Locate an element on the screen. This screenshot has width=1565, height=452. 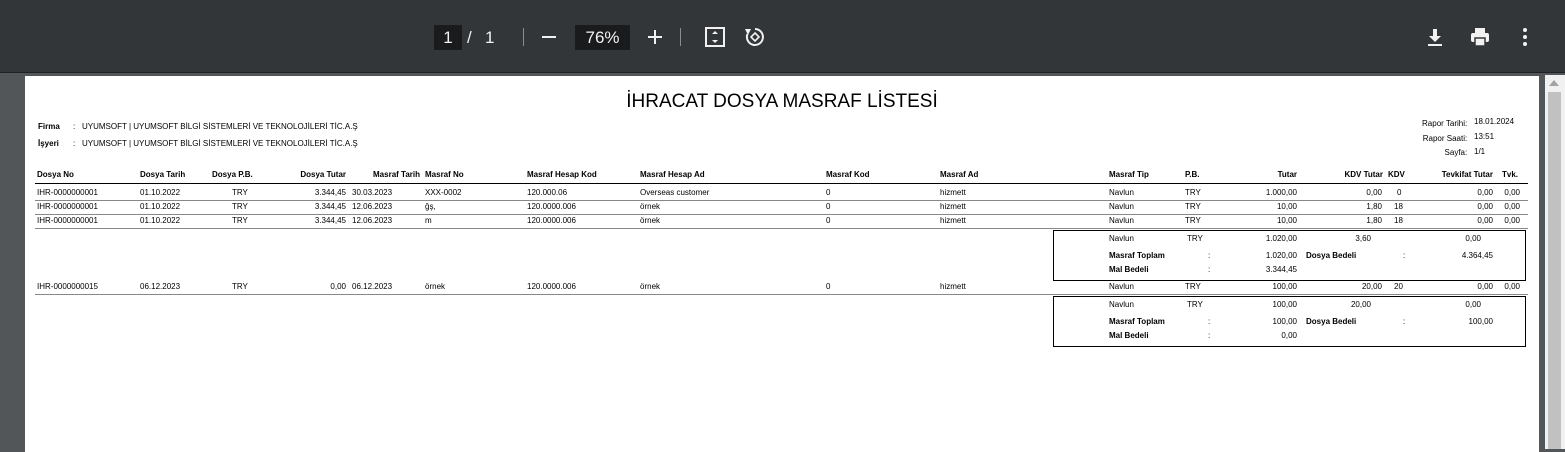
download-button is located at coordinates (1435, 37).